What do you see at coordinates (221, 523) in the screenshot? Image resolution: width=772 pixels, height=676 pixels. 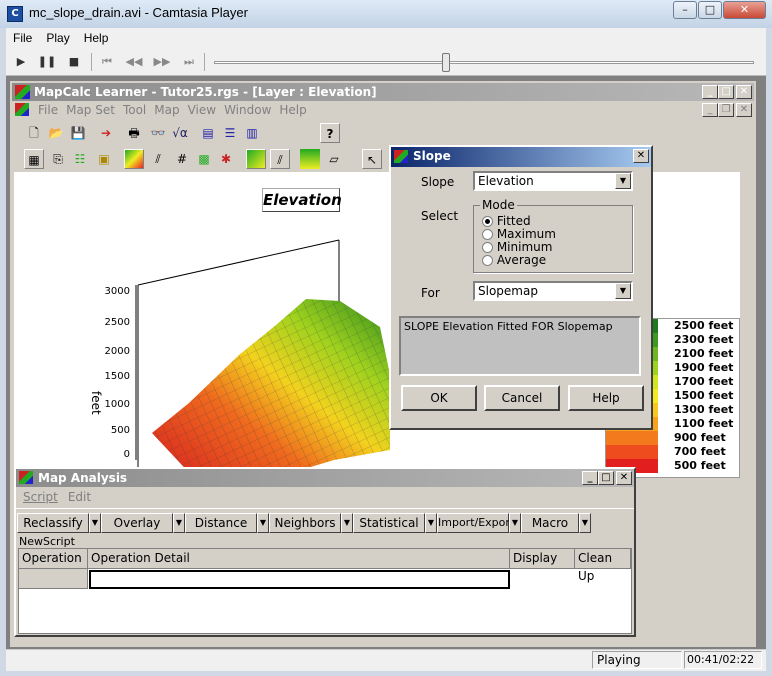 I see `distance-button: Distance` at bounding box center [221, 523].